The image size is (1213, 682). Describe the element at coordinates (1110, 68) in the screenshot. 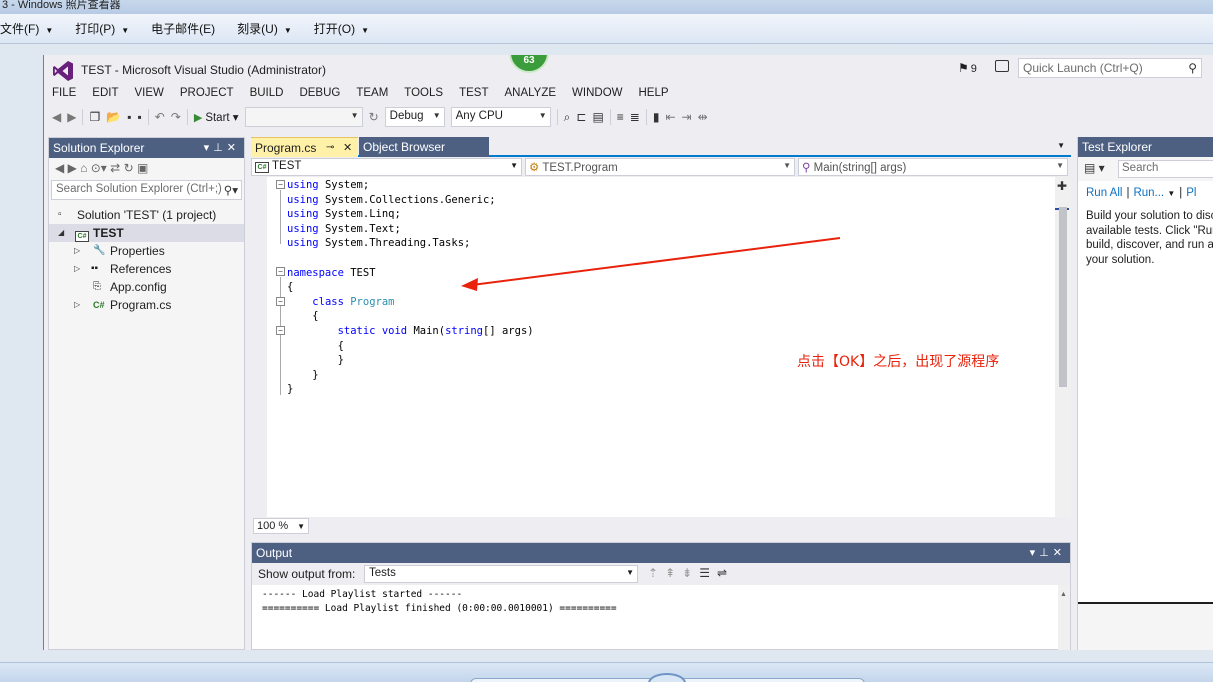

I see `quick-launch-input: Quick Launch (Ctrl+Q) ⚲` at that location.